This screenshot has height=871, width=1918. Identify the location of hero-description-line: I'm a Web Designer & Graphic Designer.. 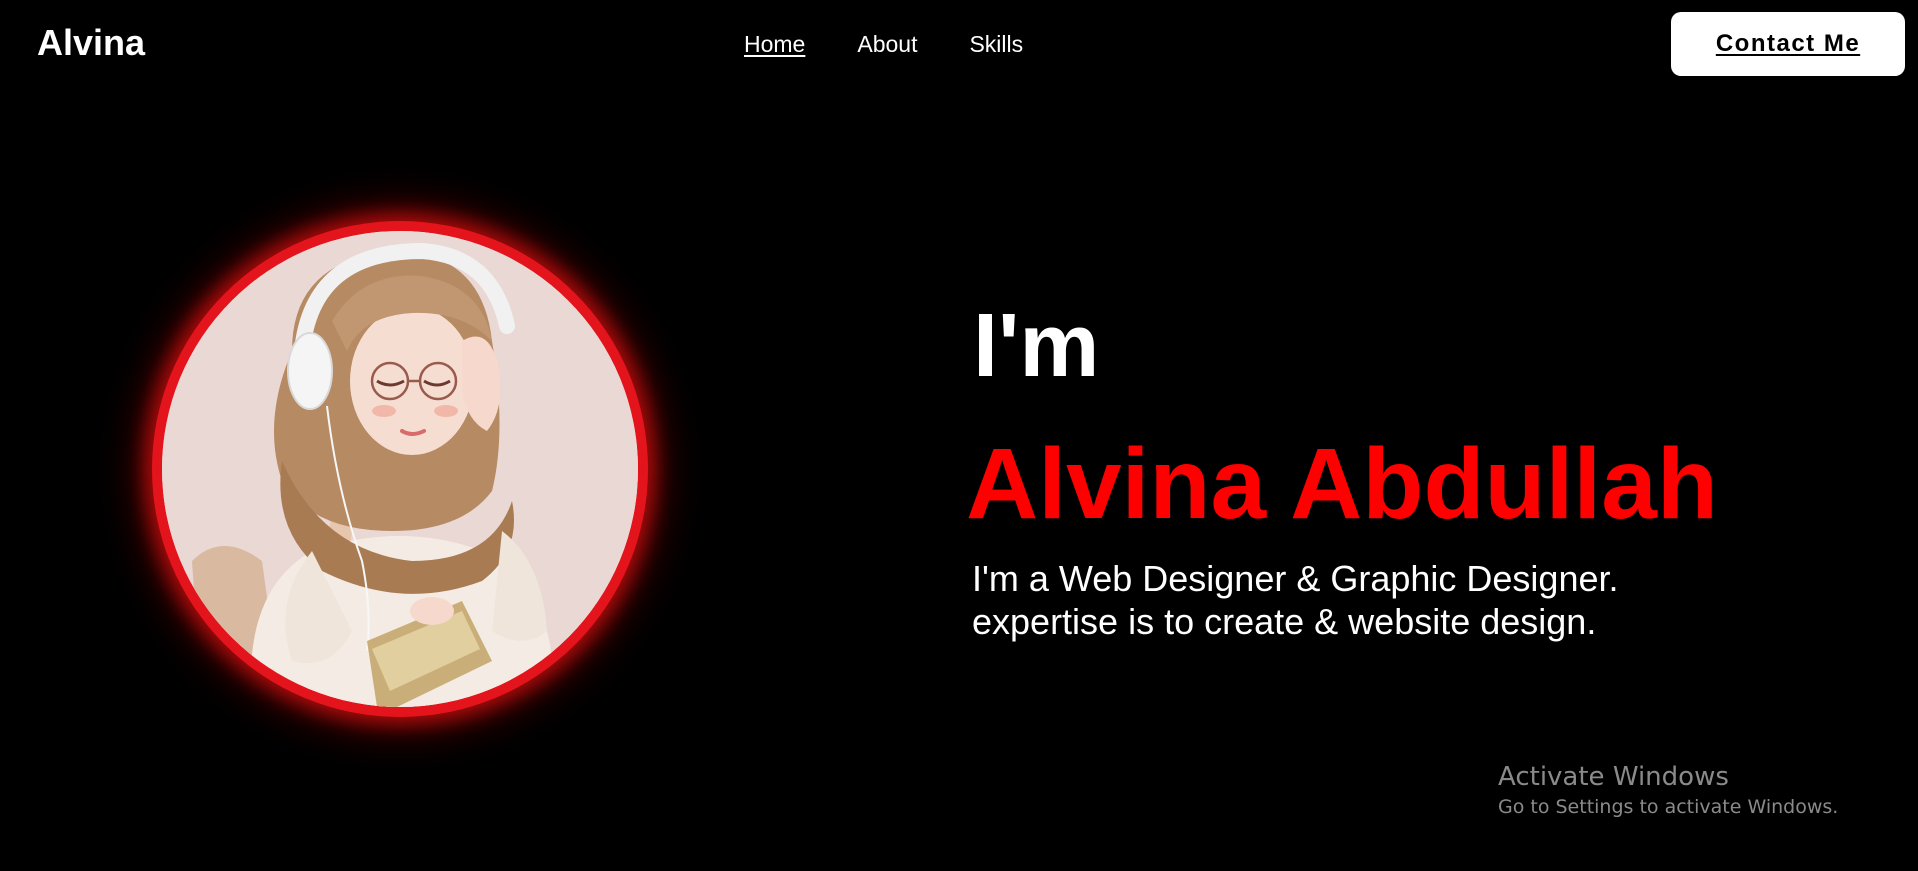
(1295, 578).